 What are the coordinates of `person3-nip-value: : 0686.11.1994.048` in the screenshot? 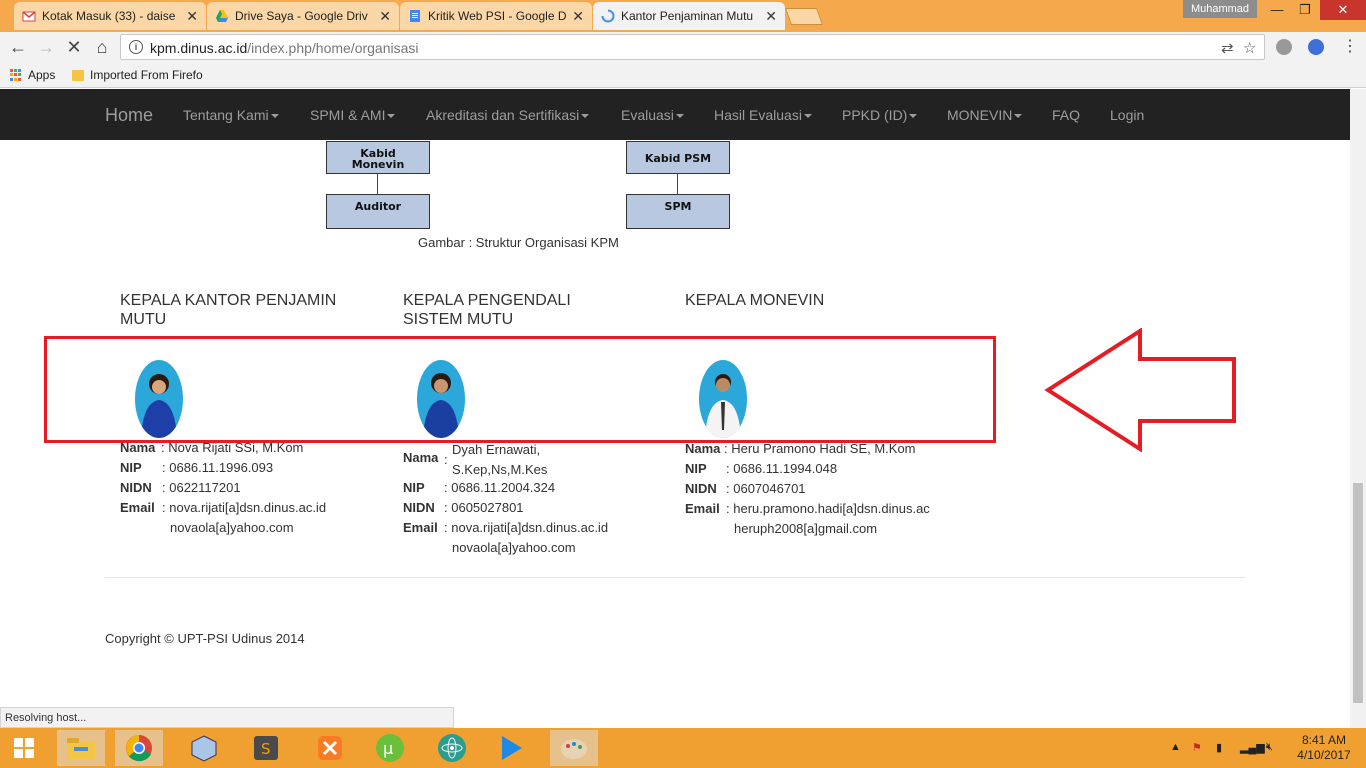 It's located at (782, 468).